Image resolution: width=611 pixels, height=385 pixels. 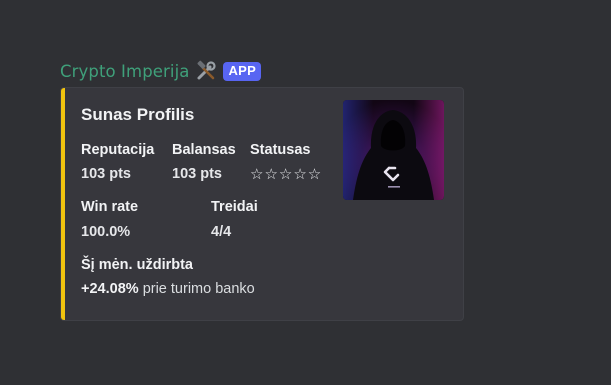 I want to click on field-value-balansas: 103 pts, so click(x=197, y=174).